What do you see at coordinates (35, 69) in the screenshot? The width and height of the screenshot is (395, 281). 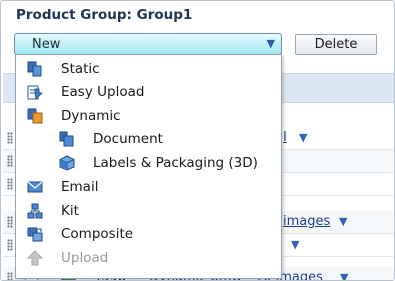 I see `static-icon` at bounding box center [35, 69].